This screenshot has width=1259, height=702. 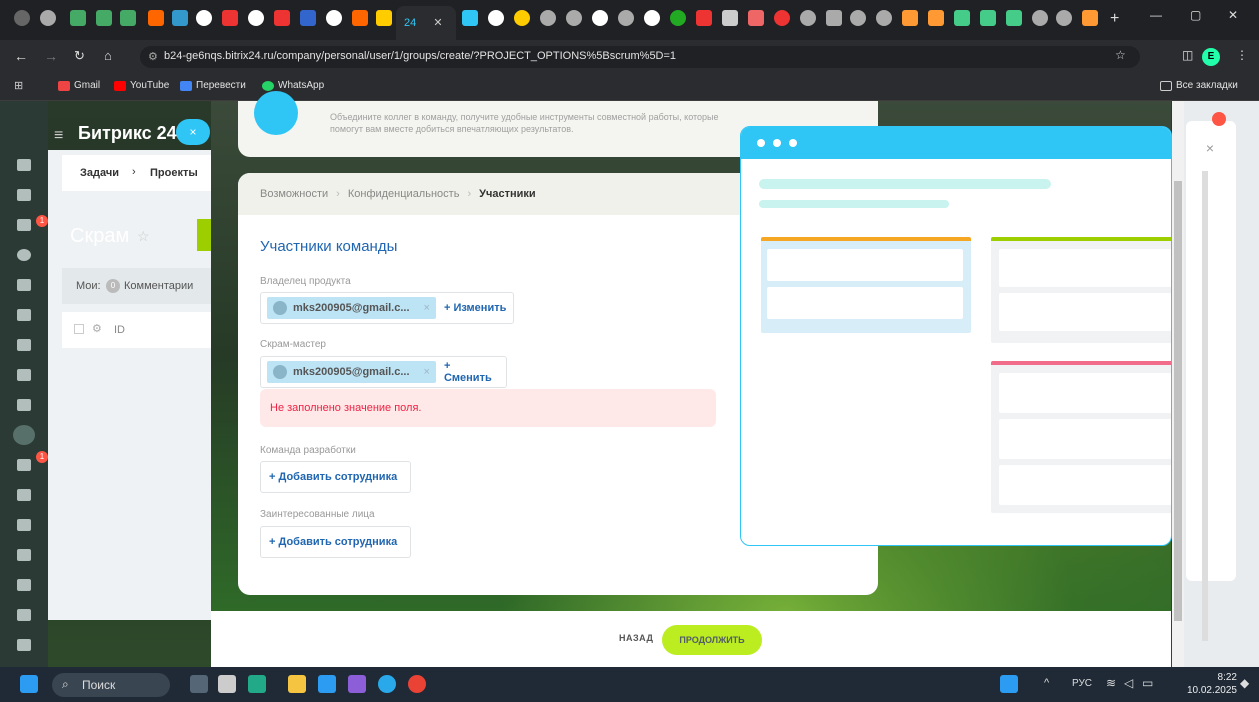 What do you see at coordinates (387, 684) in the screenshot?
I see `telegram-icon` at bounding box center [387, 684].